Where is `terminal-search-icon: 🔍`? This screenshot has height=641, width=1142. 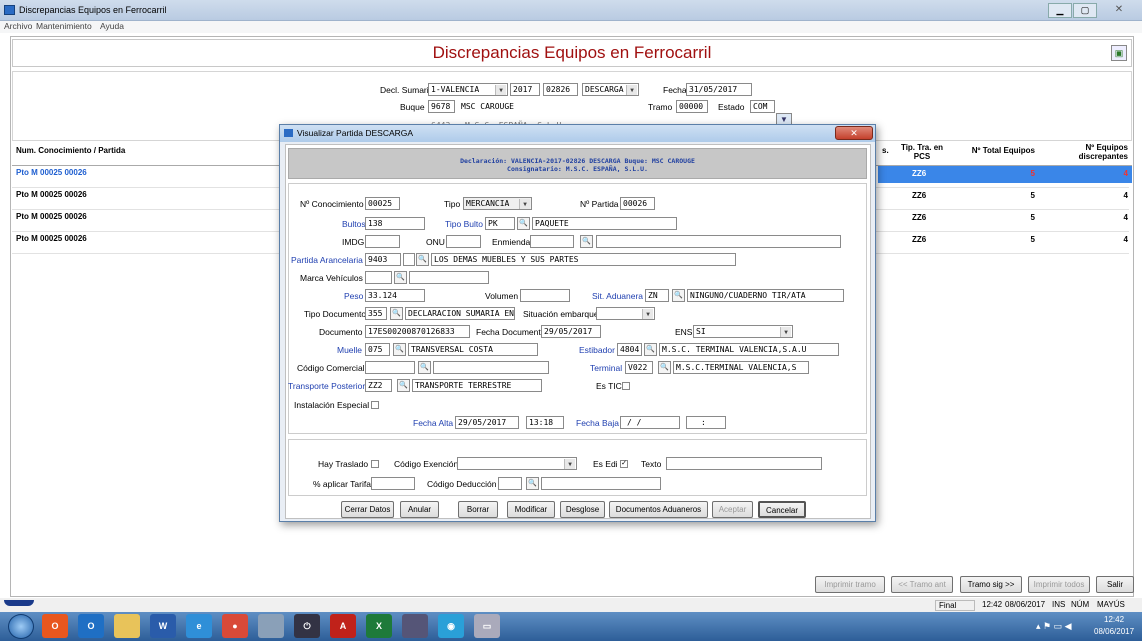
terminal-search-icon: 🔍 is located at coordinates (664, 367).